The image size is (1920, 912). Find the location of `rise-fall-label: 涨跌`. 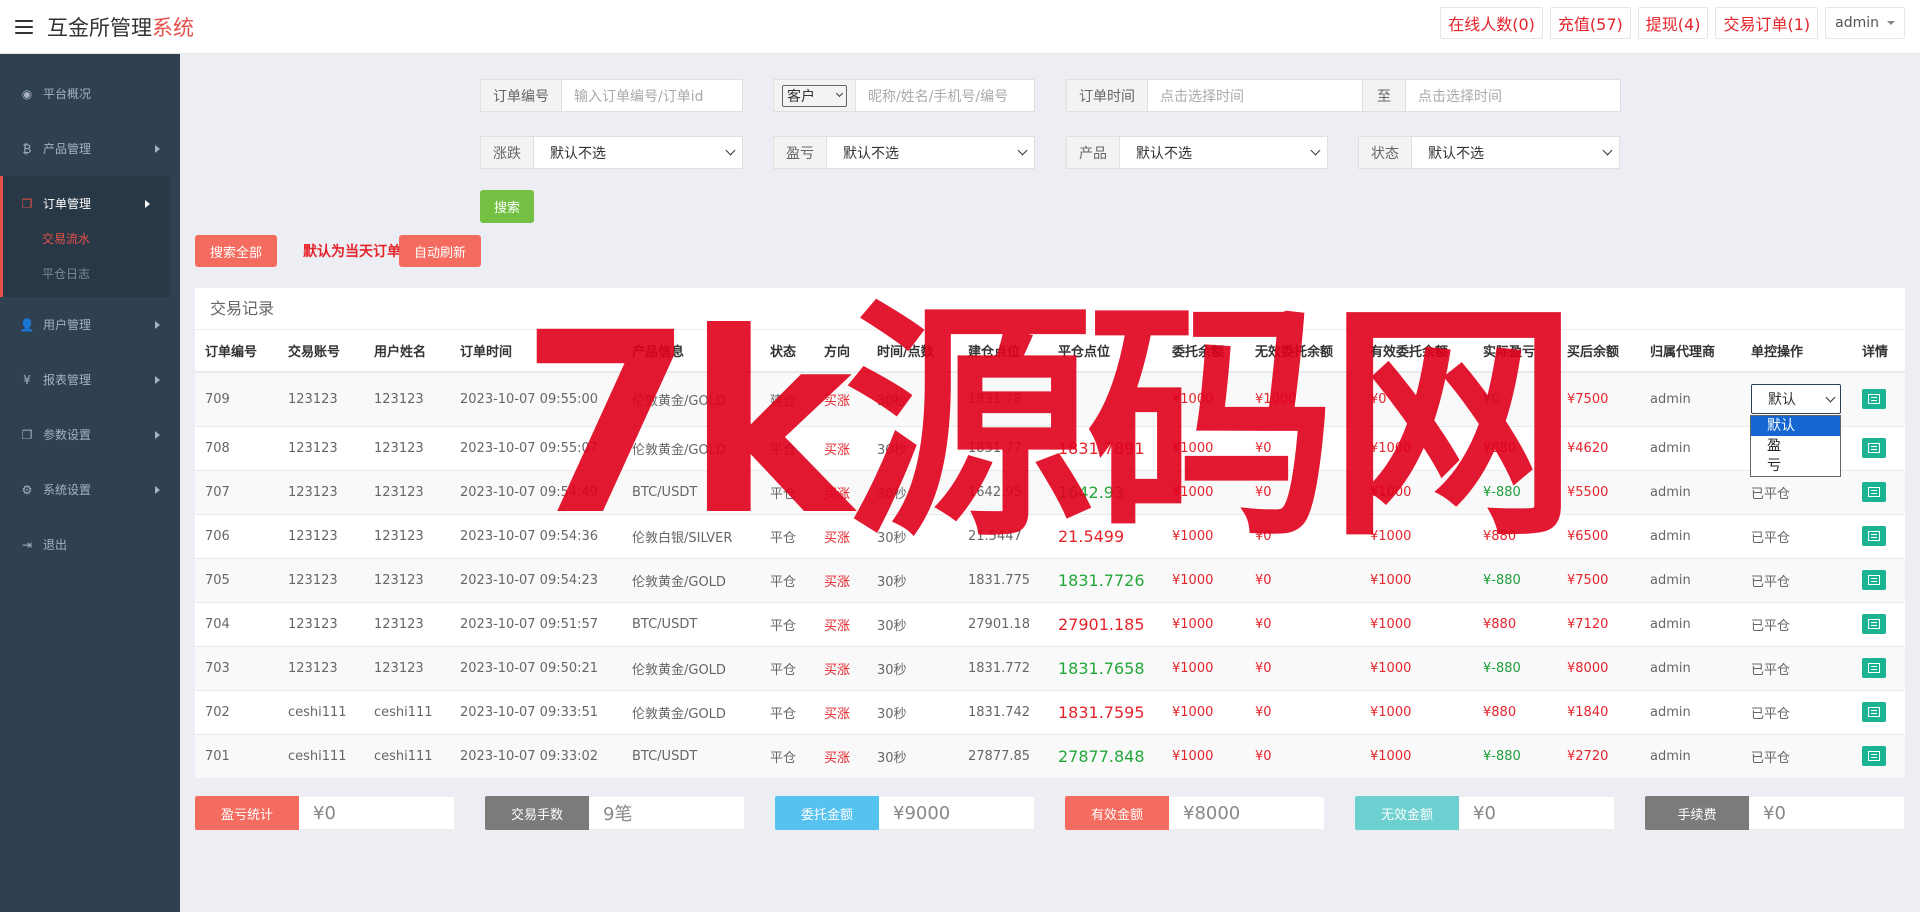

rise-fall-label: 涨跌 is located at coordinates (507, 152).